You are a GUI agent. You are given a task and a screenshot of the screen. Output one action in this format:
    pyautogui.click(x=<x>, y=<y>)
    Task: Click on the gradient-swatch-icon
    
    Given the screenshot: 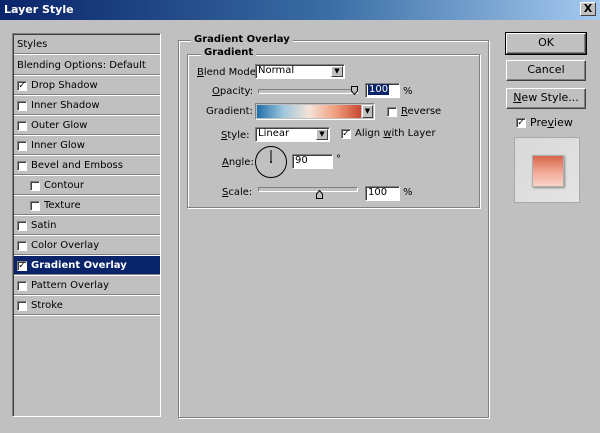 What is the action you would take?
    pyautogui.click(x=309, y=111)
    